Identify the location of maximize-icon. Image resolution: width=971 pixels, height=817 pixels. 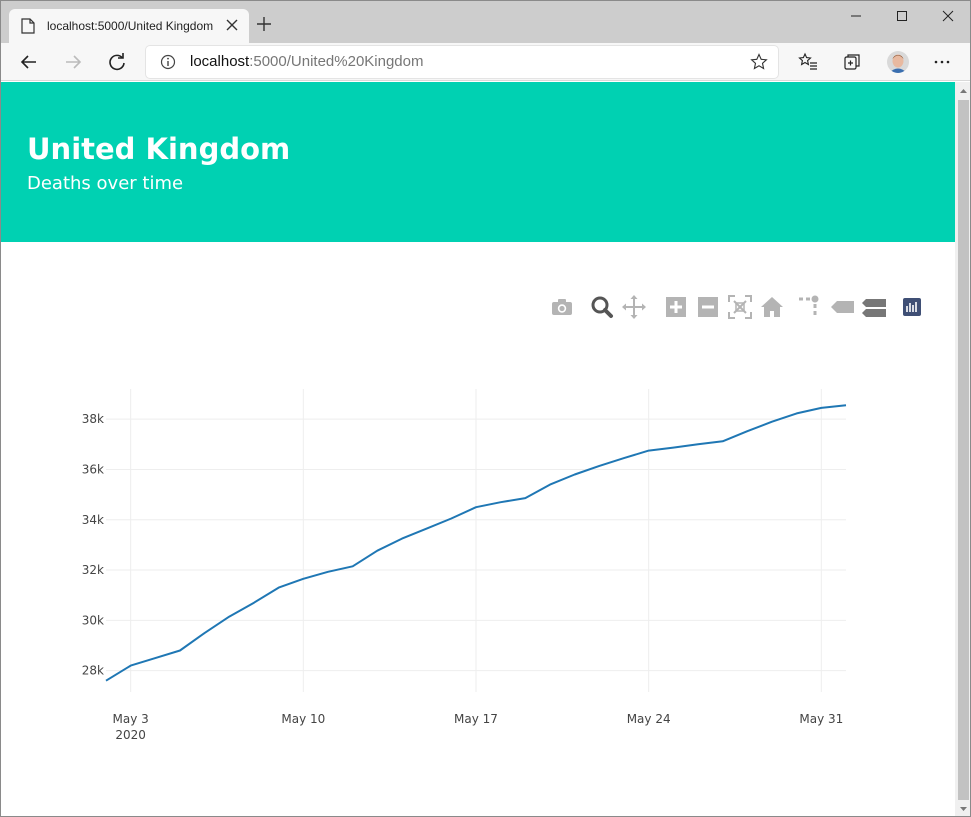
(902, 16).